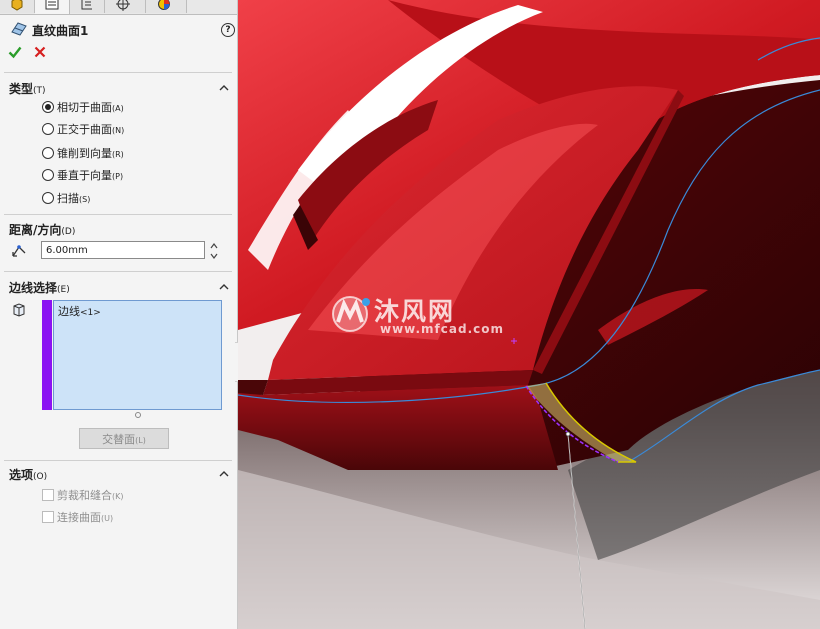 This screenshot has width=820, height=629. Describe the element at coordinates (123, 5) in the screenshot. I see `dimxpert-icon` at that location.